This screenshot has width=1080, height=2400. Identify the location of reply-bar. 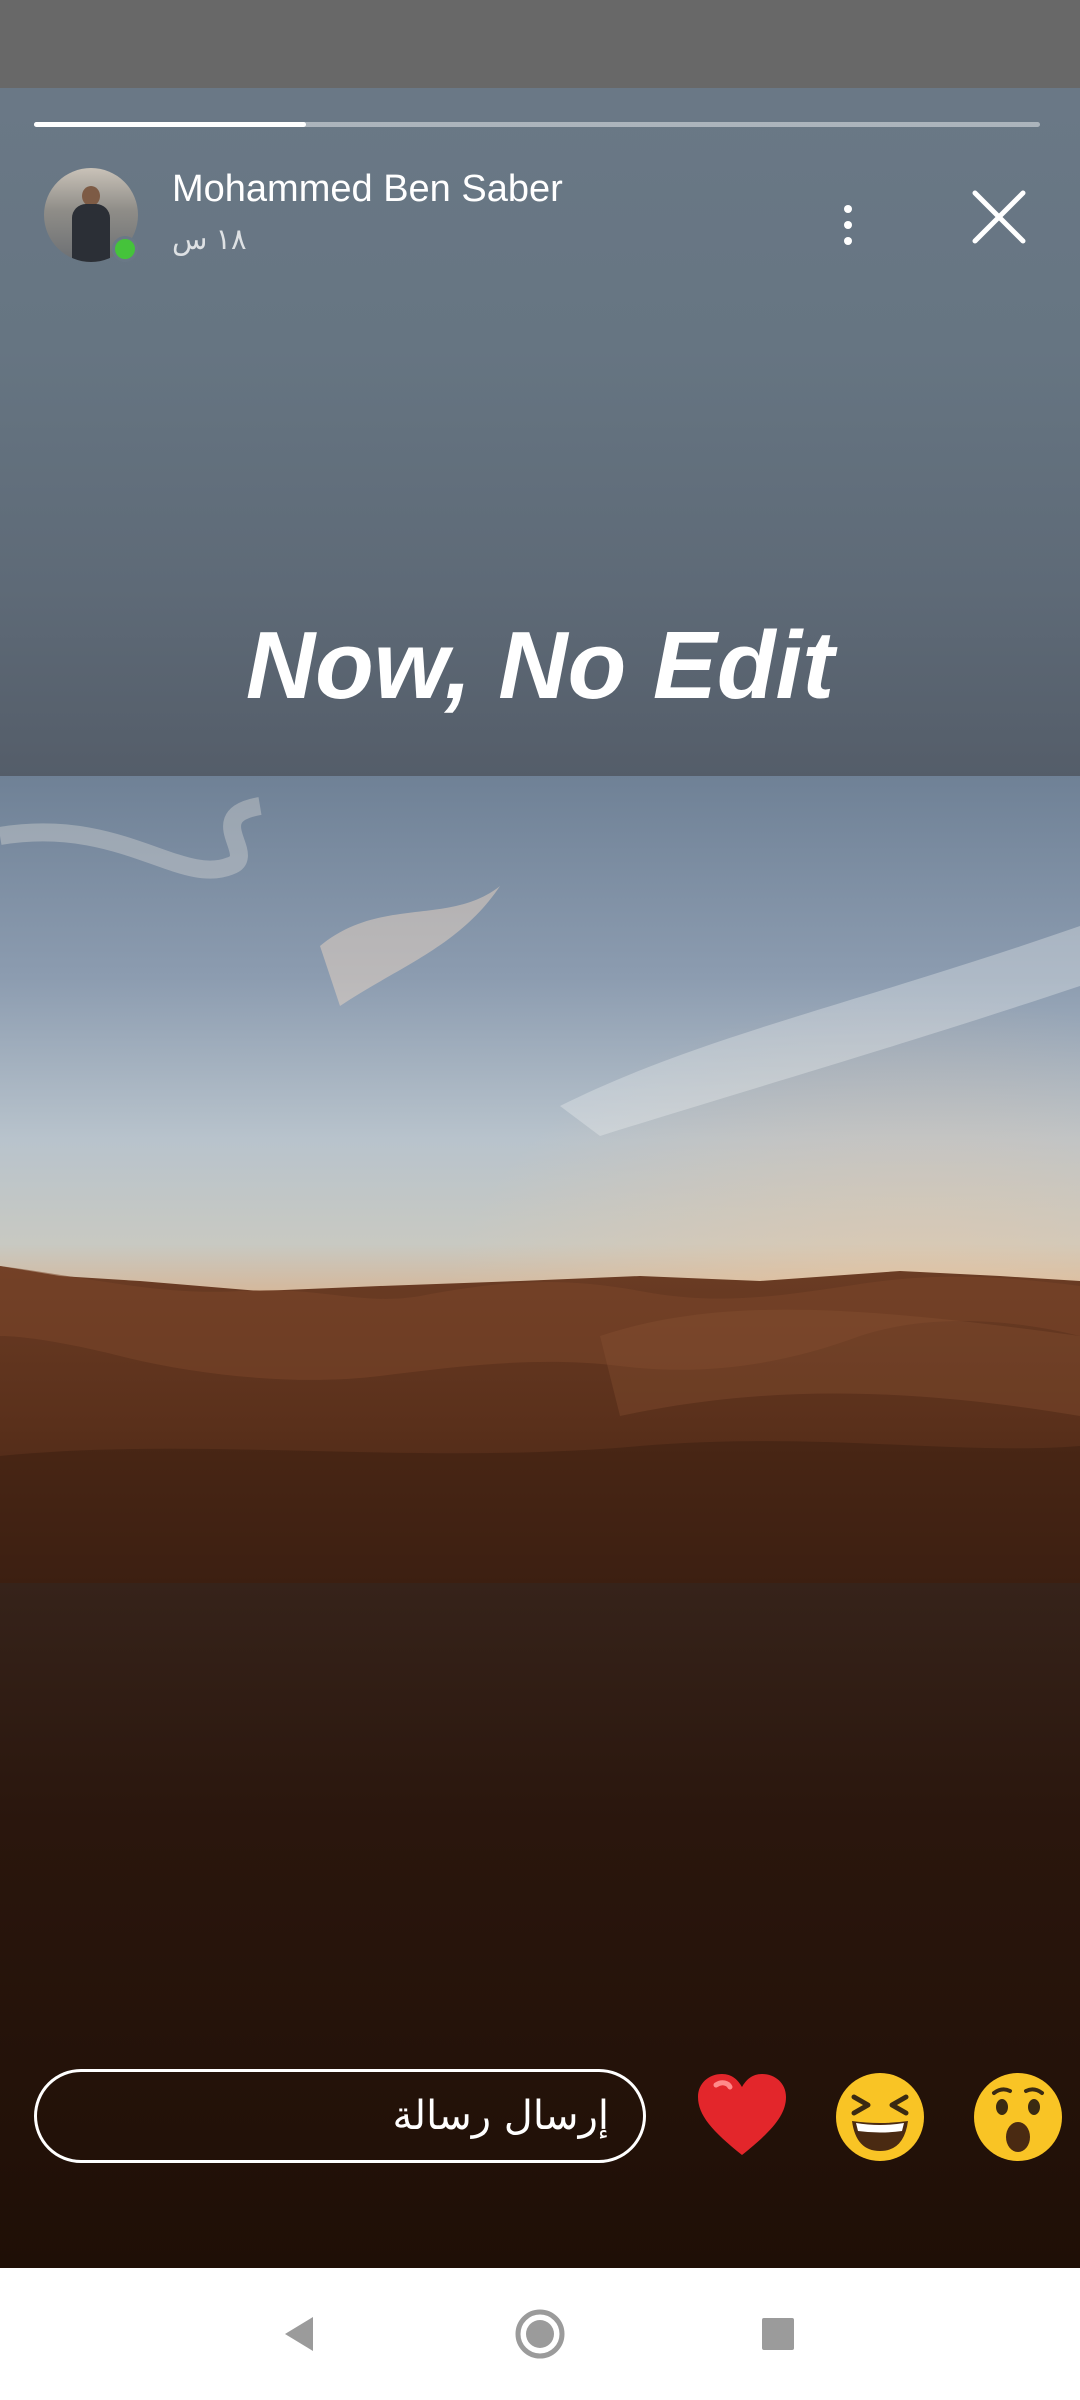
(540, 2115).